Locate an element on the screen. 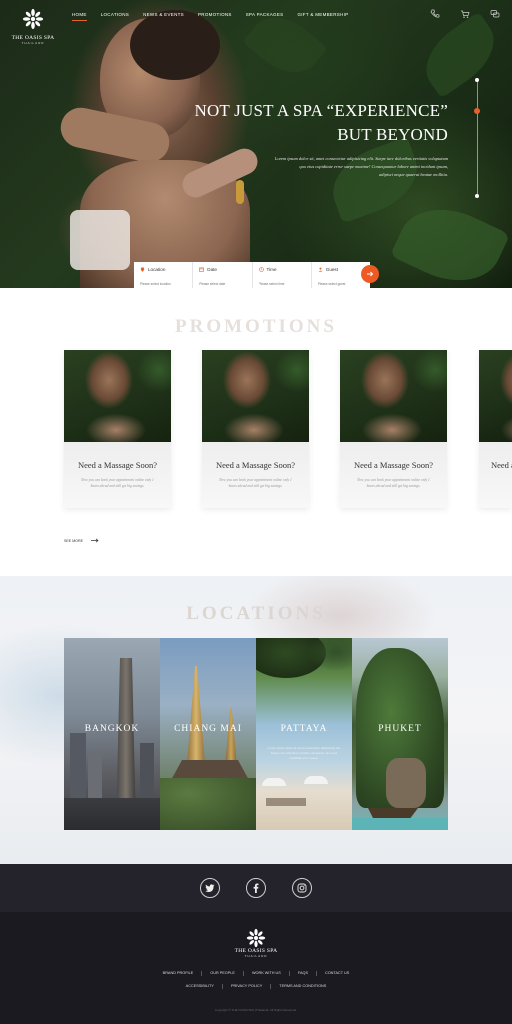  date-input is located at coordinates (222, 284).